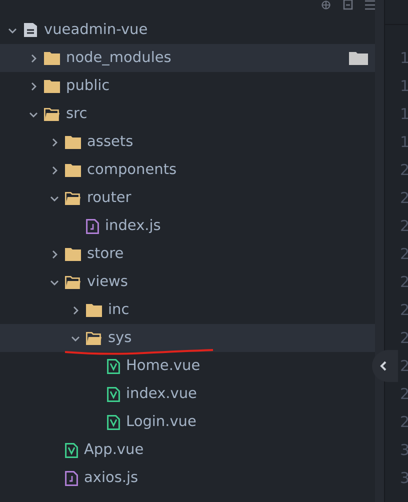 The height and width of the screenshot is (502, 408). I want to click on target-icon, so click(326, 5).